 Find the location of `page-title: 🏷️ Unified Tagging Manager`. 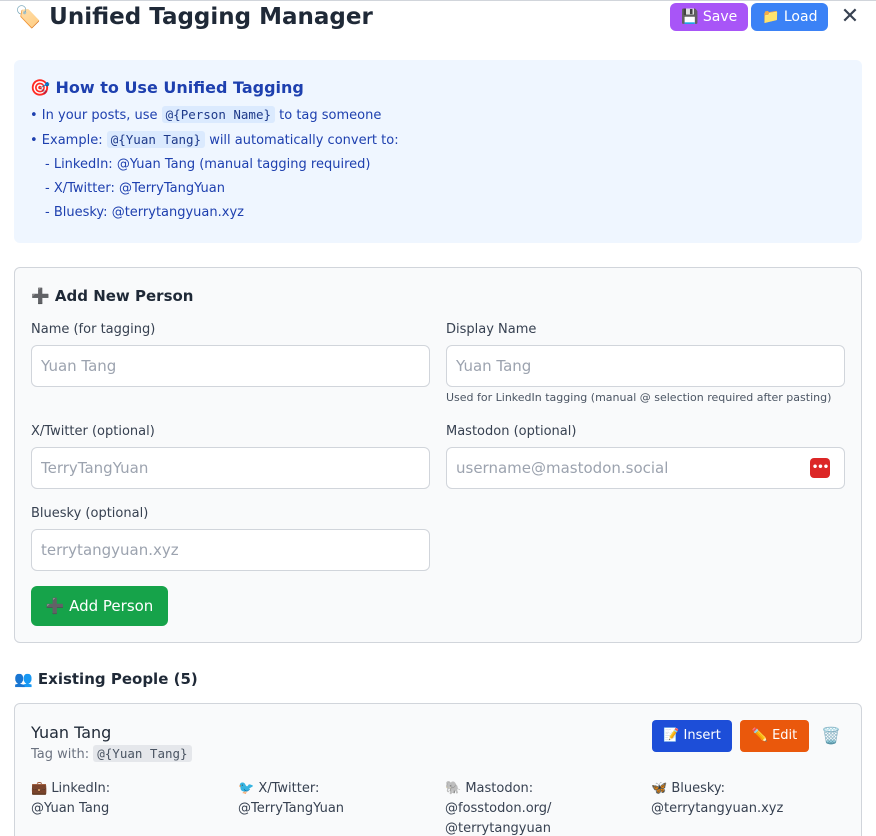

page-title: 🏷️ Unified Tagging Manager is located at coordinates (194, 17).